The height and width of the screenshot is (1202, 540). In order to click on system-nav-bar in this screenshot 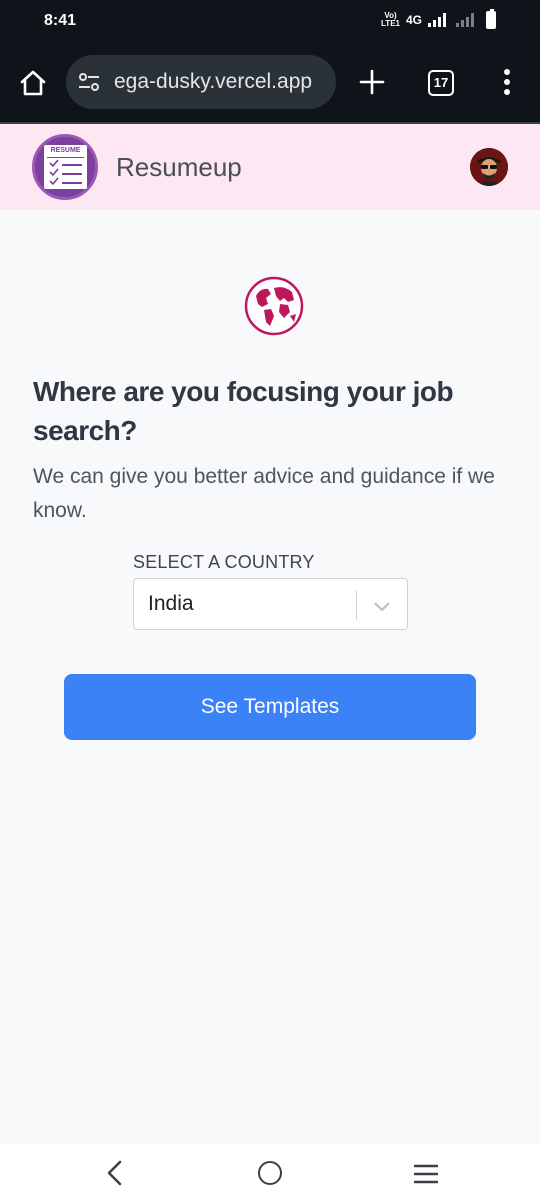, I will do `click(270, 1173)`.